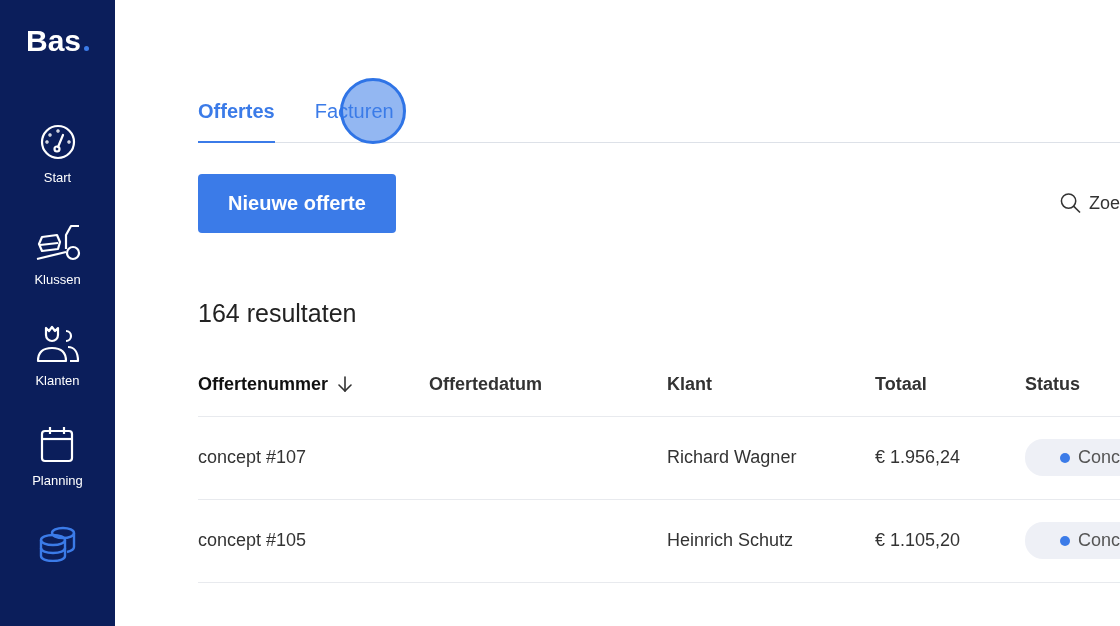  Describe the element at coordinates (548, 384) in the screenshot. I see `column-header: Offertedatum` at that location.